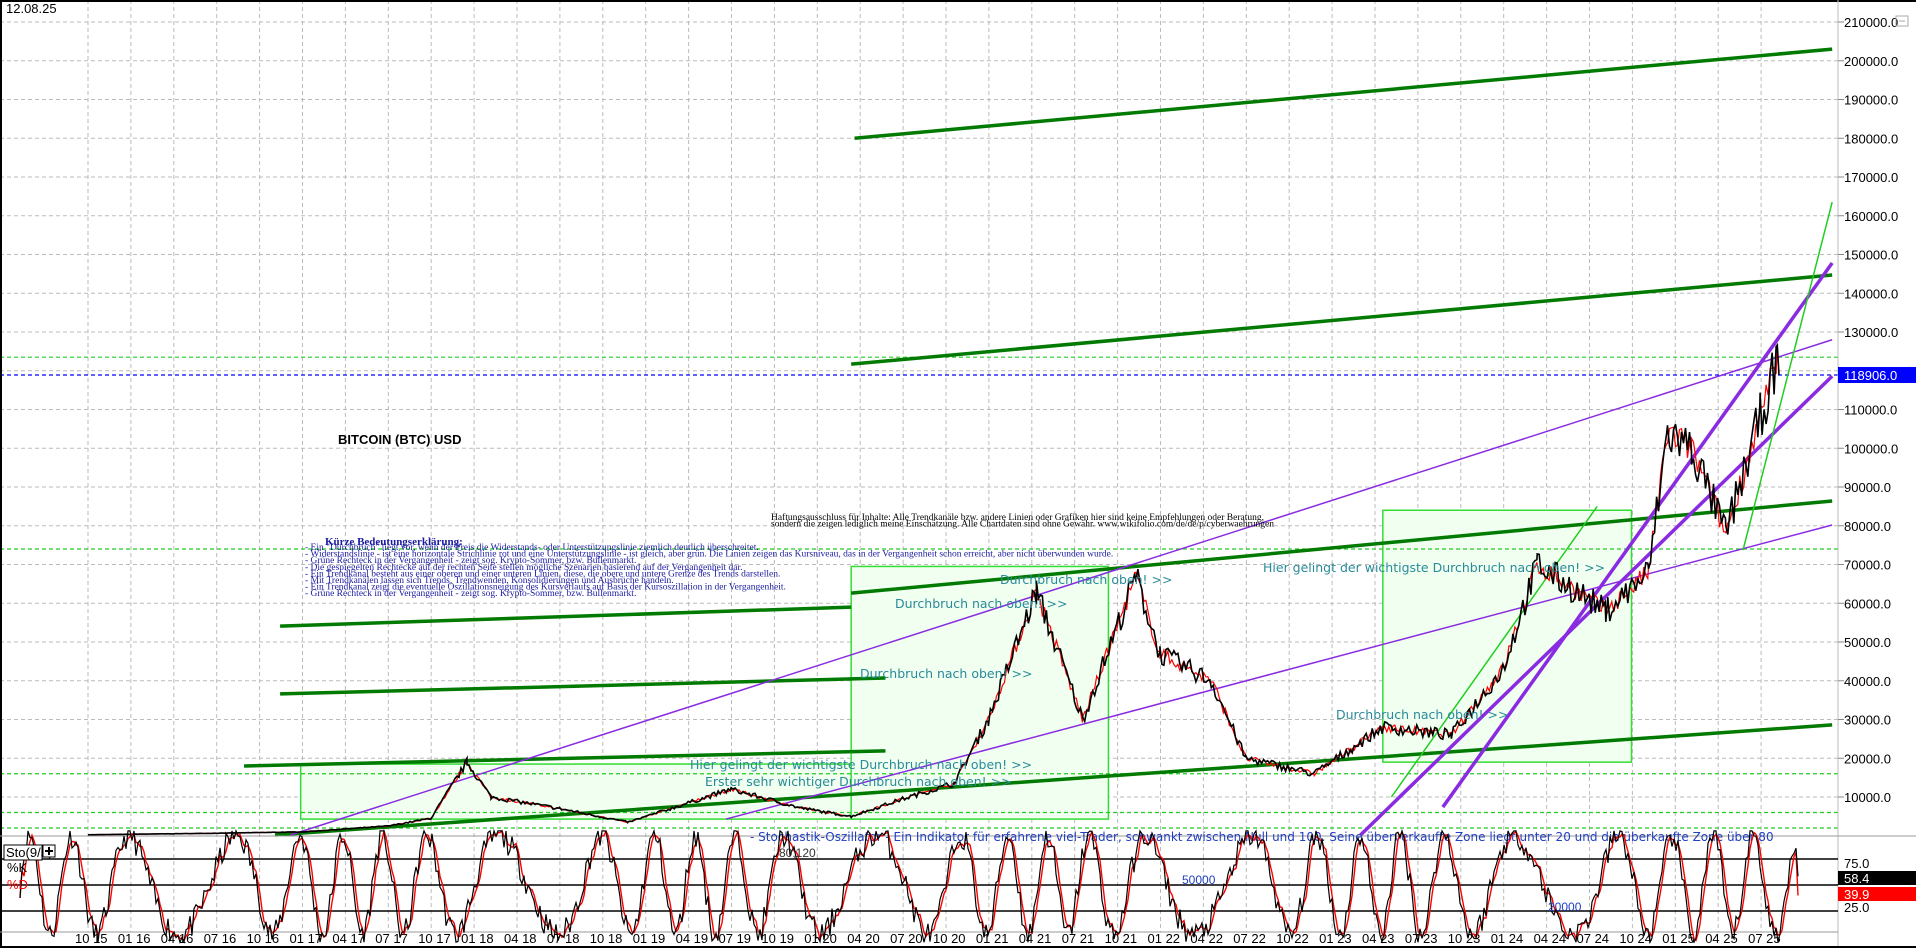 Image resolution: width=1916 pixels, height=948 pixels. Describe the element at coordinates (1867, 758) in the screenshot. I see `y-tick-label: 20000.0` at that location.